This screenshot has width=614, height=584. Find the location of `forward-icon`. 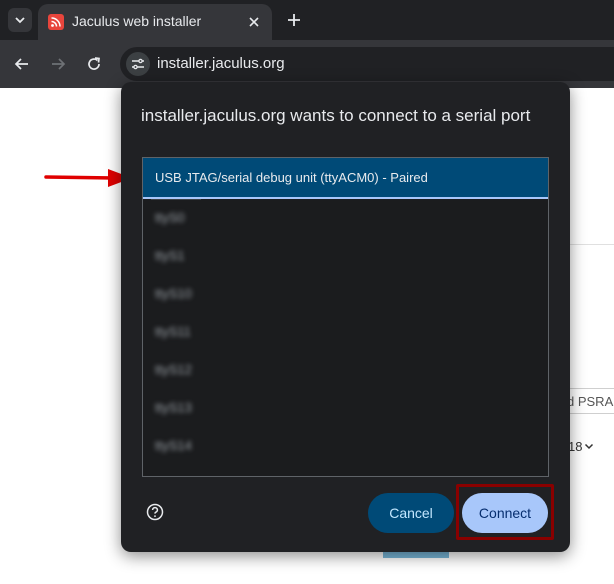

forward-icon is located at coordinates (59, 64).